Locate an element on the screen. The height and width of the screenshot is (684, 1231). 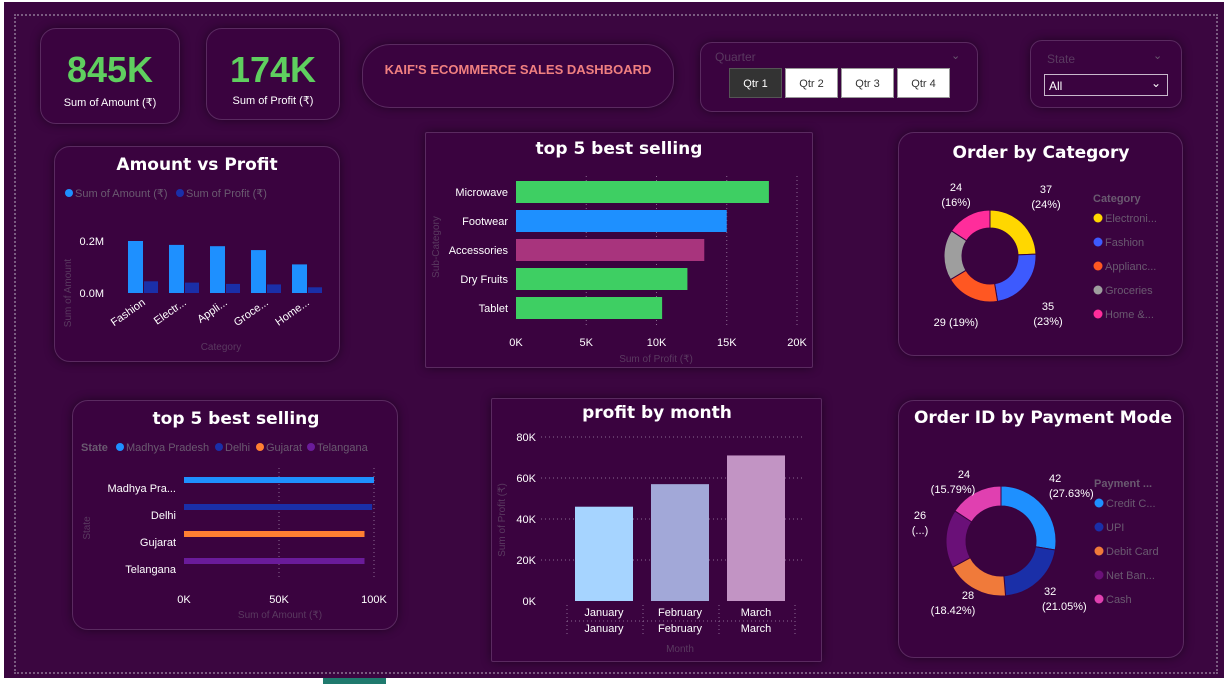
legend-label: Telangana is located at coordinates (343, 448).